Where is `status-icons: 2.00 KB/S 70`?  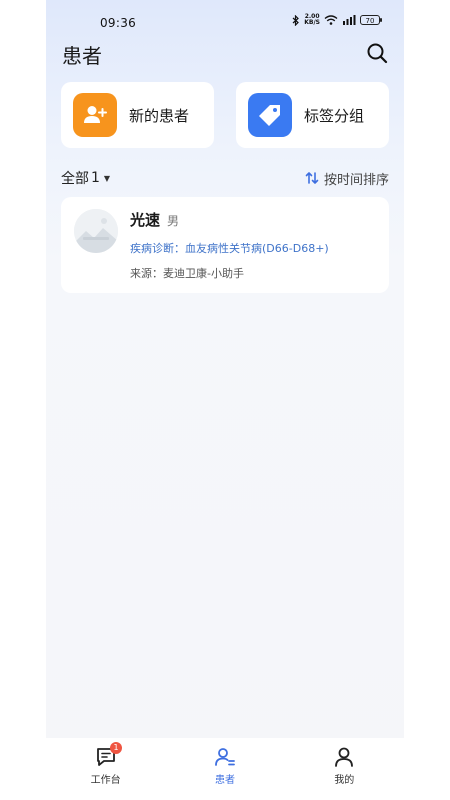
status-icons: 2.00 KB/S 70 is located at coordinates (337, 20).